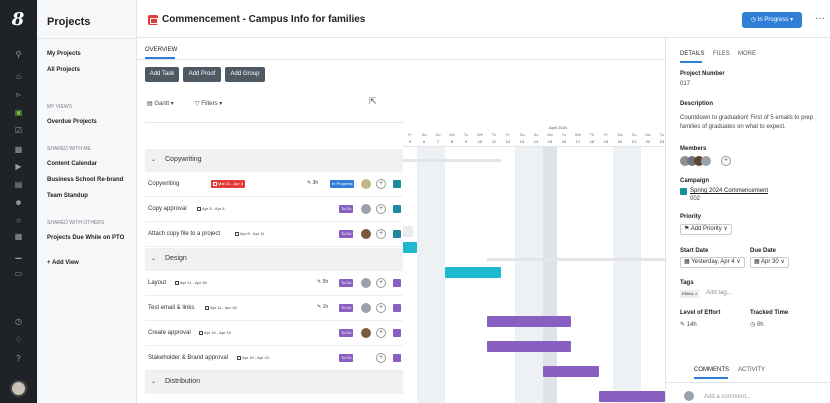  I want to click on date-range: Apr 8 - Apr 11, so click(249, 234).